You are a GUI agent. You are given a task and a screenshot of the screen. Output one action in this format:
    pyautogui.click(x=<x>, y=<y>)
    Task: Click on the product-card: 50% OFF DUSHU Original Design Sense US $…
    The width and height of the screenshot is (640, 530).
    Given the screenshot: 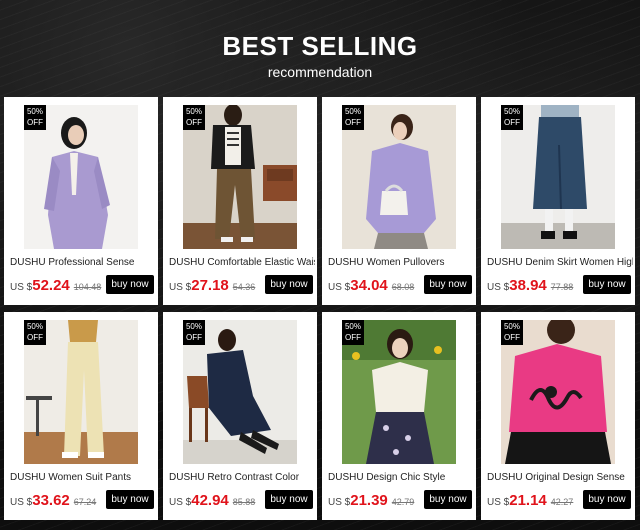 What is the action you would take?
    pyautogui.click(x=558, y=416)
    